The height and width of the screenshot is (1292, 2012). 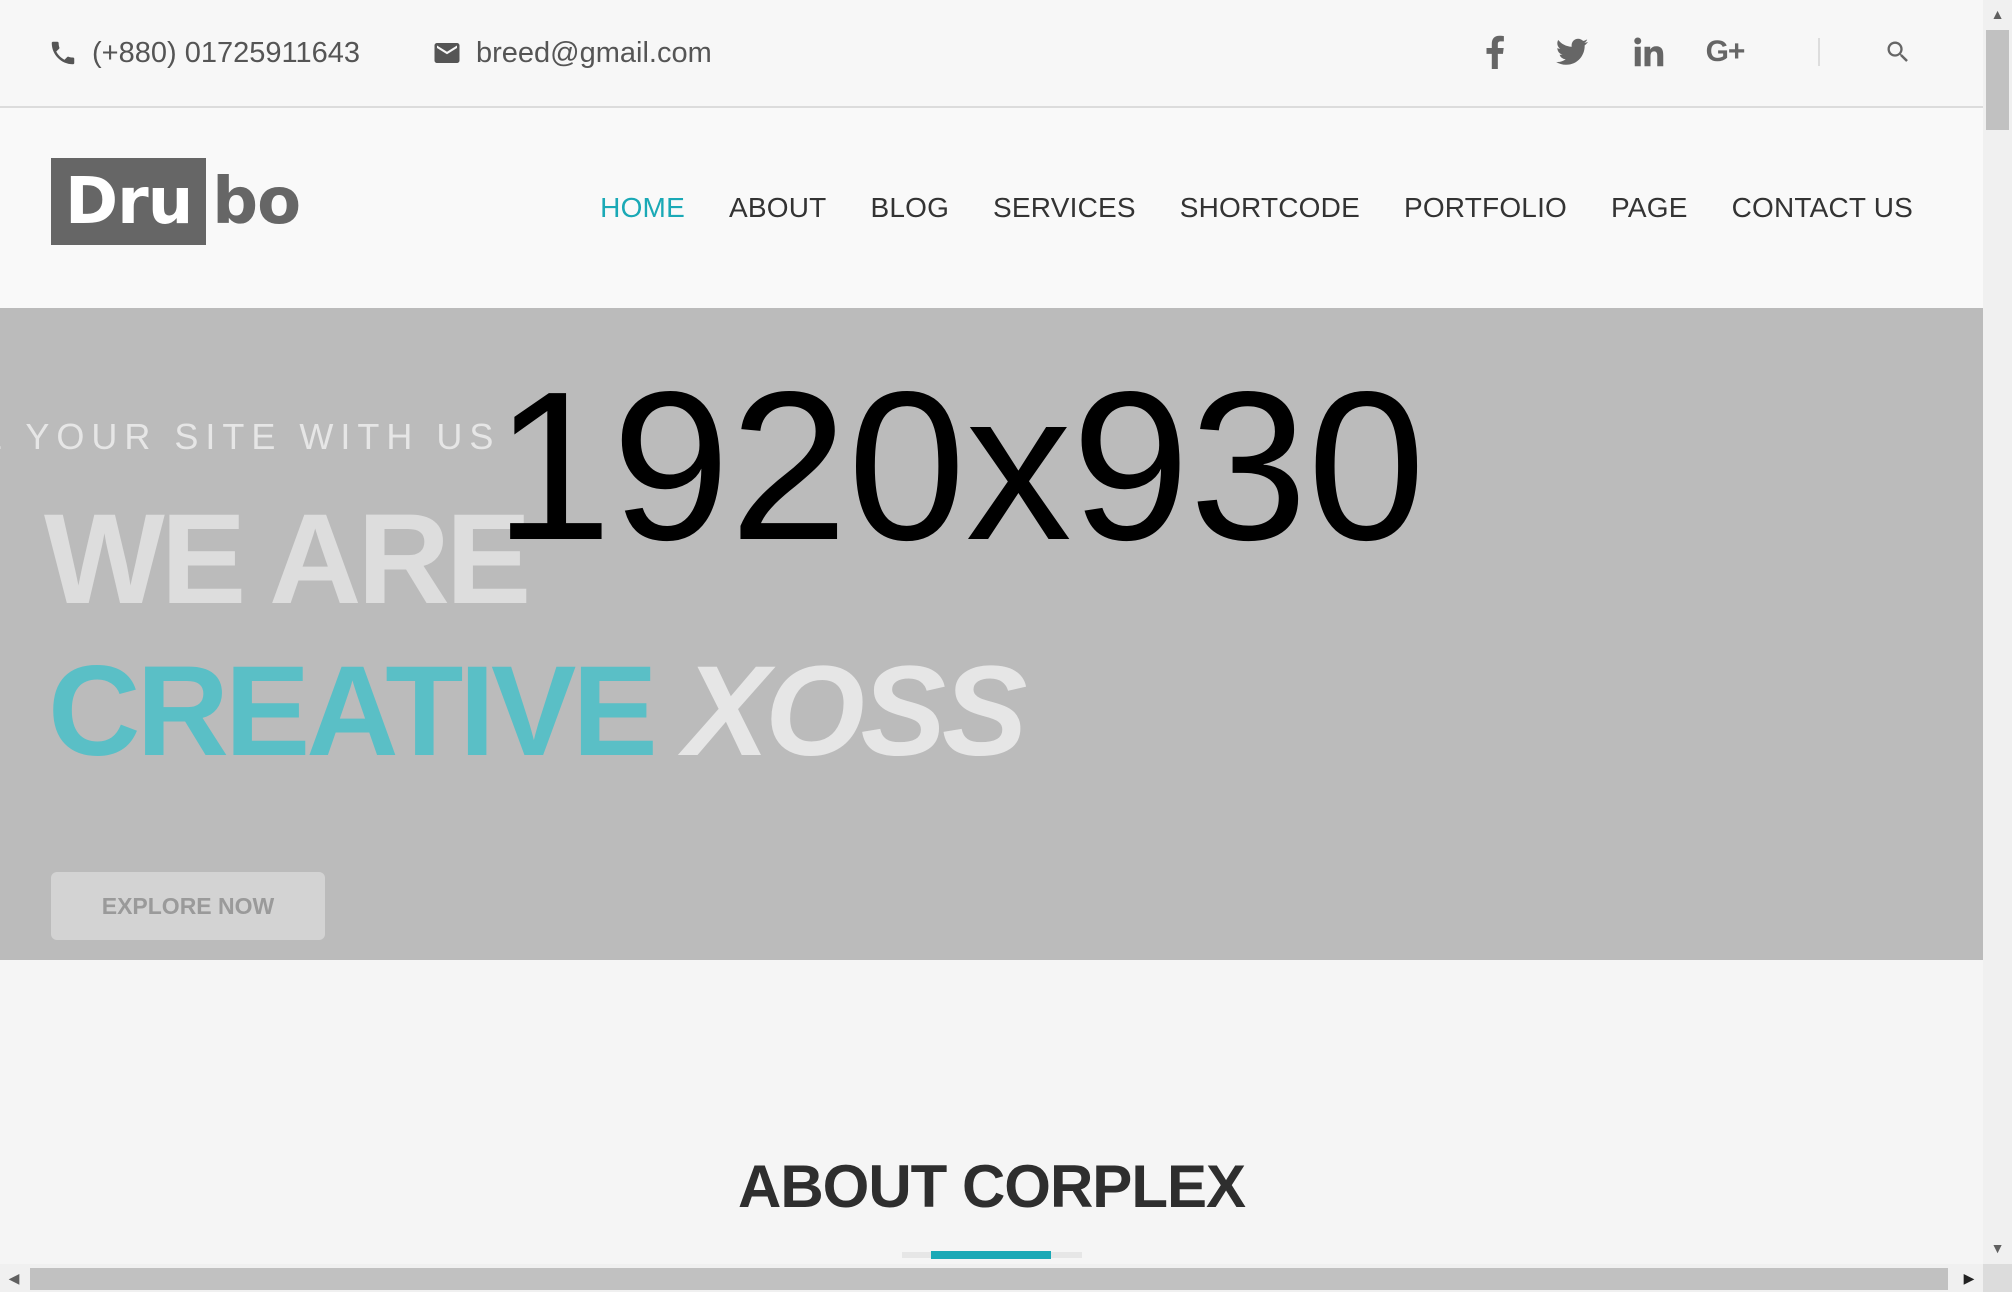 I want to click on nav-item-home: HOME, so click(x=642, y=208).